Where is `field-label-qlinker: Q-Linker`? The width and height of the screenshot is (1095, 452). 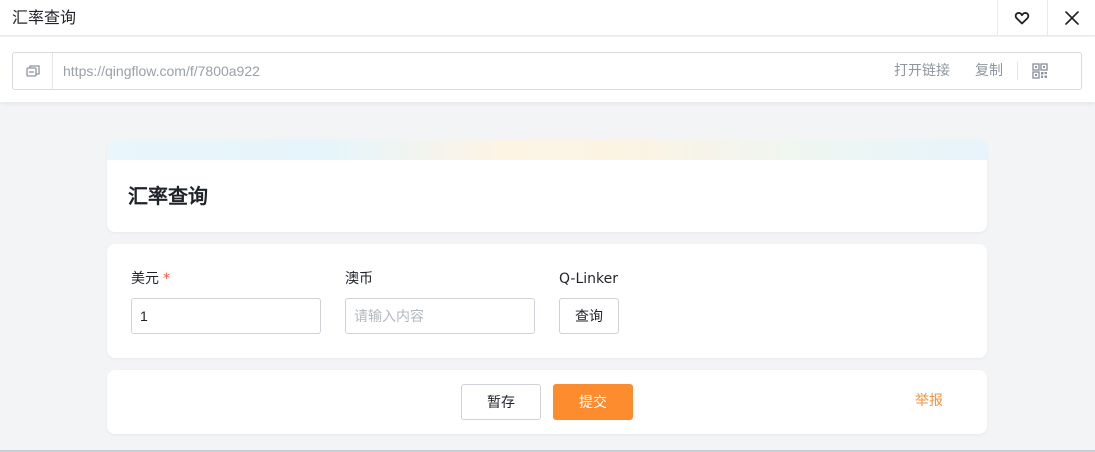 field-label-qlinker: Q-Linker is located at coordinates (589, 279).